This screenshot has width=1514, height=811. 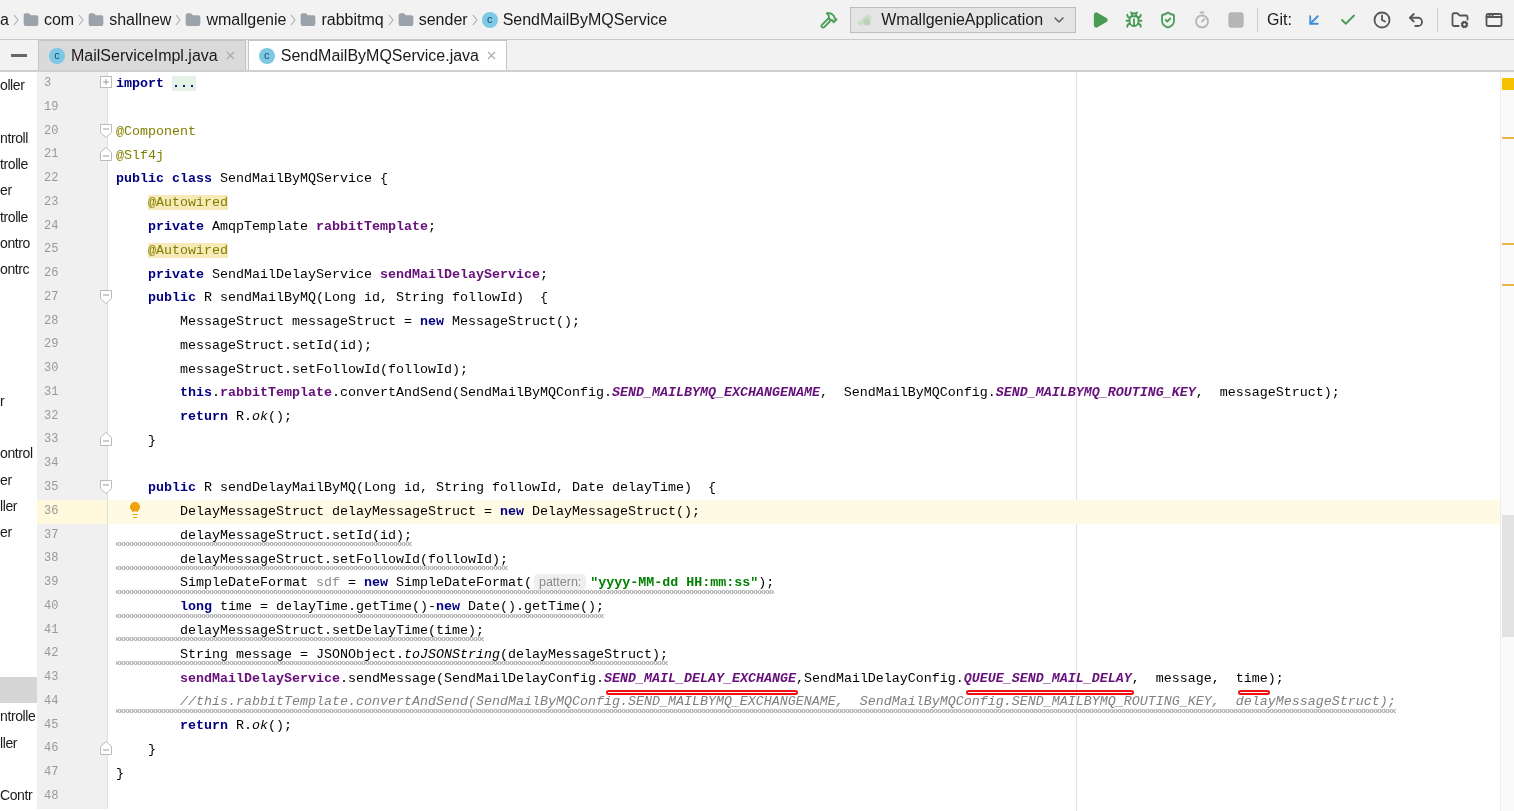 I want to click on line-number: 32, so click(x=51, y=415).